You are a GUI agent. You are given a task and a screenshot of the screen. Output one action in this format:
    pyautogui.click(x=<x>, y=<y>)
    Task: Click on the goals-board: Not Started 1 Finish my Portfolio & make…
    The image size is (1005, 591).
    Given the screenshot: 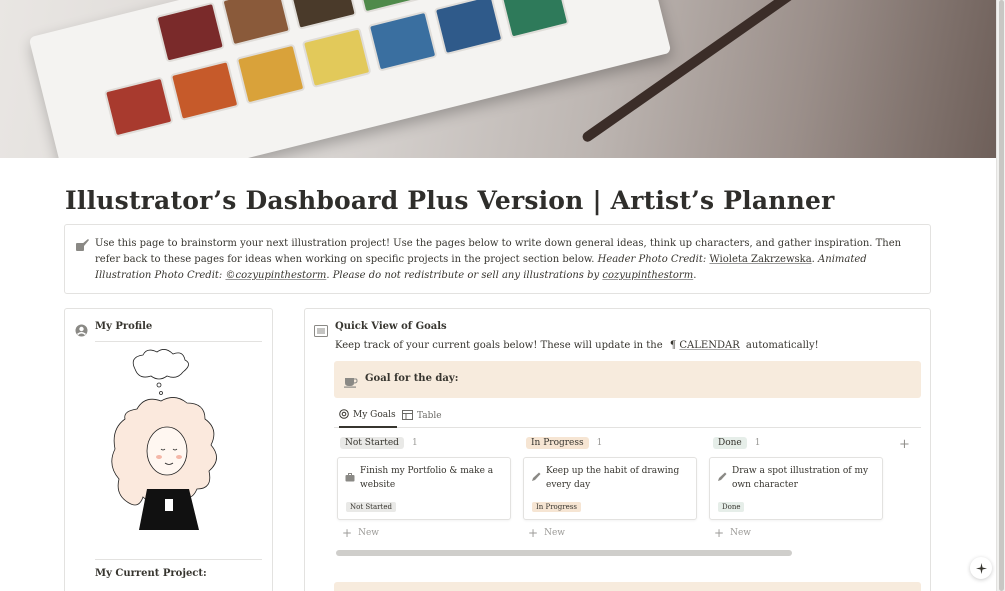 What is the action you would take?
    pyautogui.click(x=627, y=495)
    